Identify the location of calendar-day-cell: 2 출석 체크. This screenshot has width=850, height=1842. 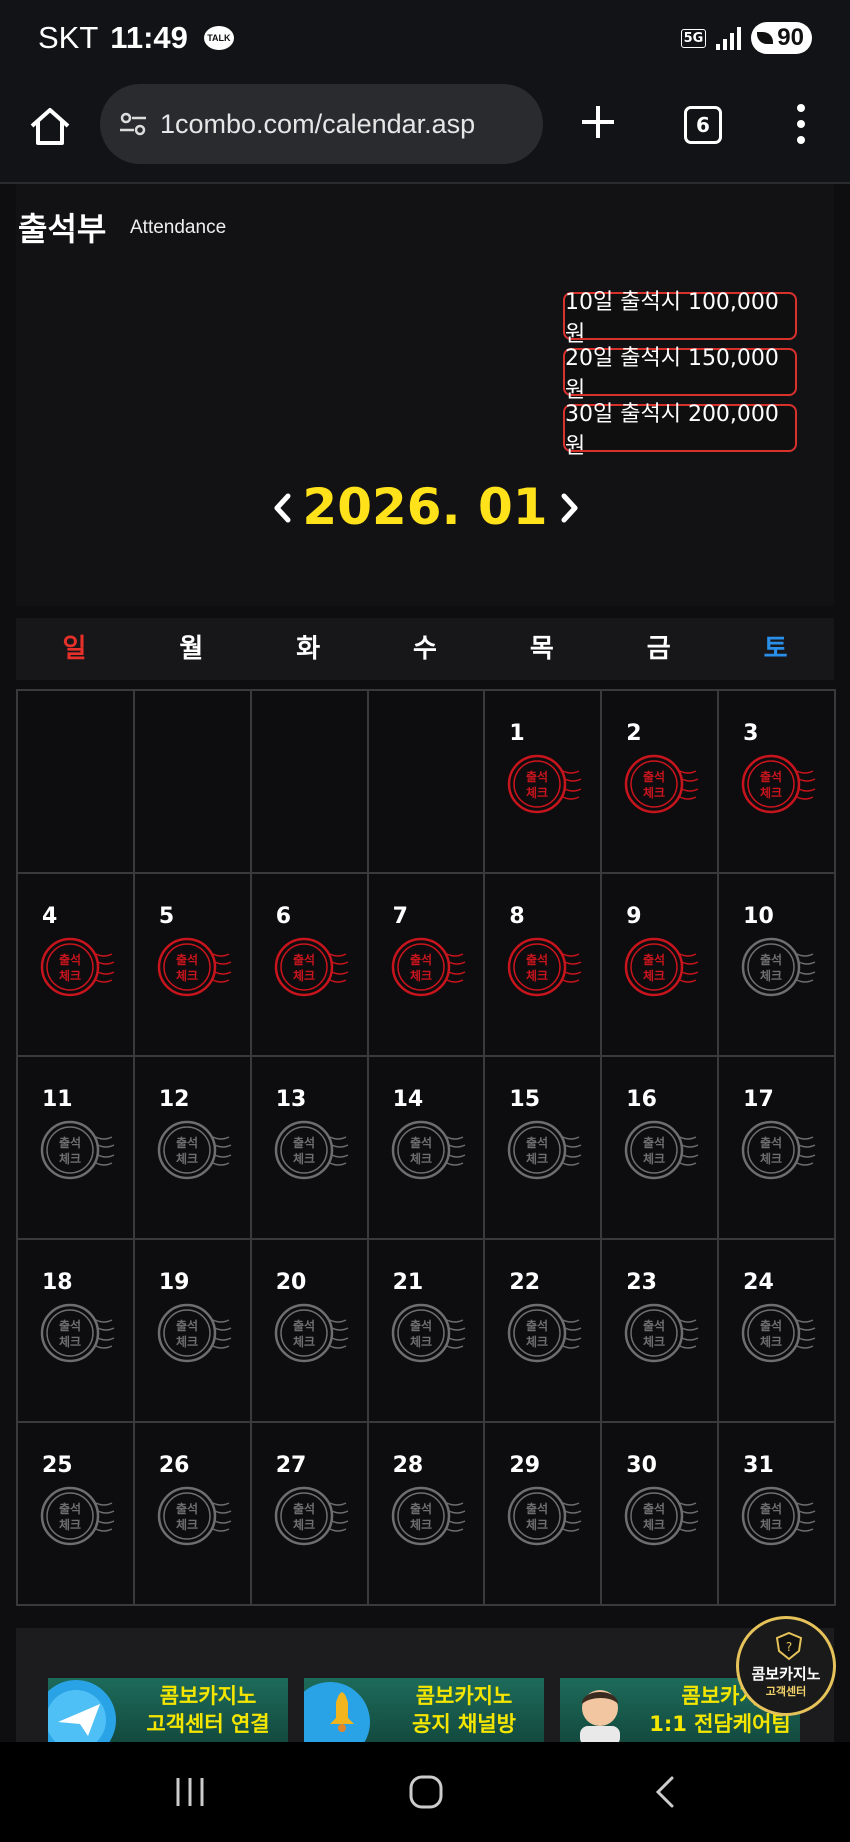
(661, 782).